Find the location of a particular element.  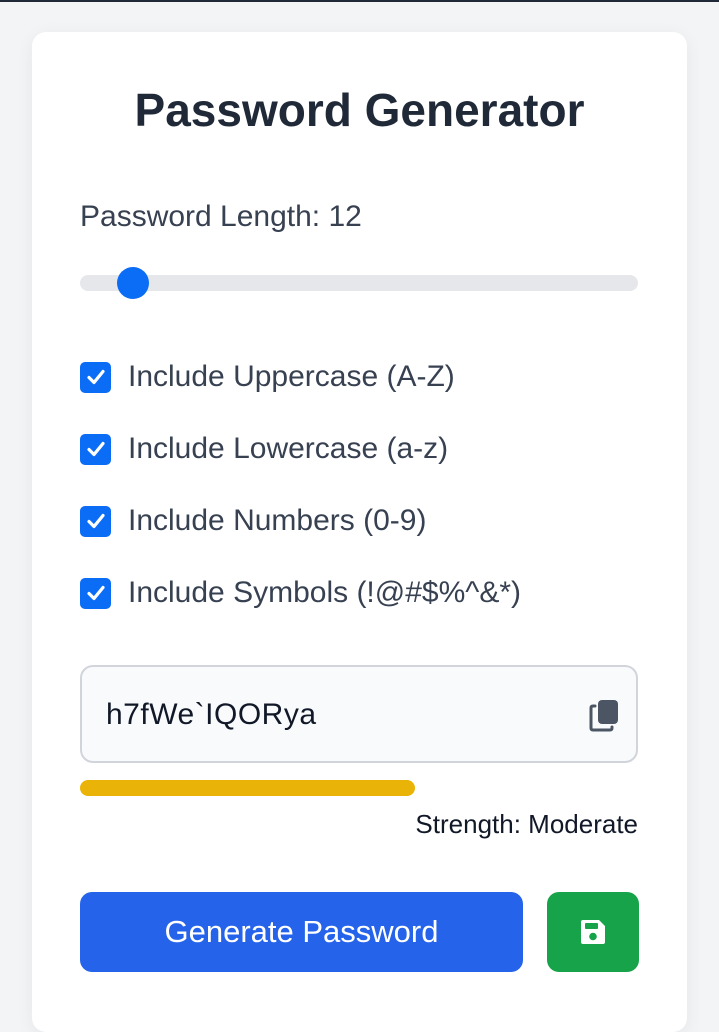

password-output-field: h7fWe`IQORya is located at coordinates (359, 714).